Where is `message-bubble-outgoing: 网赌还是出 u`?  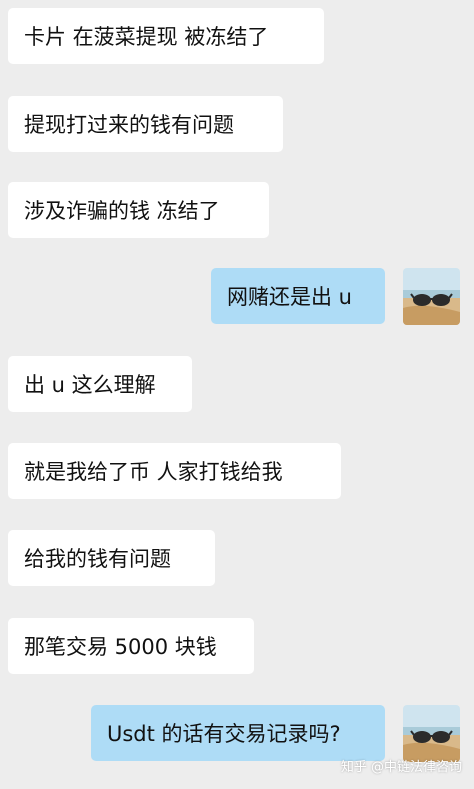 message-bubble-outgoing: 网赌还是出 u is located at coordinates (298, 296).